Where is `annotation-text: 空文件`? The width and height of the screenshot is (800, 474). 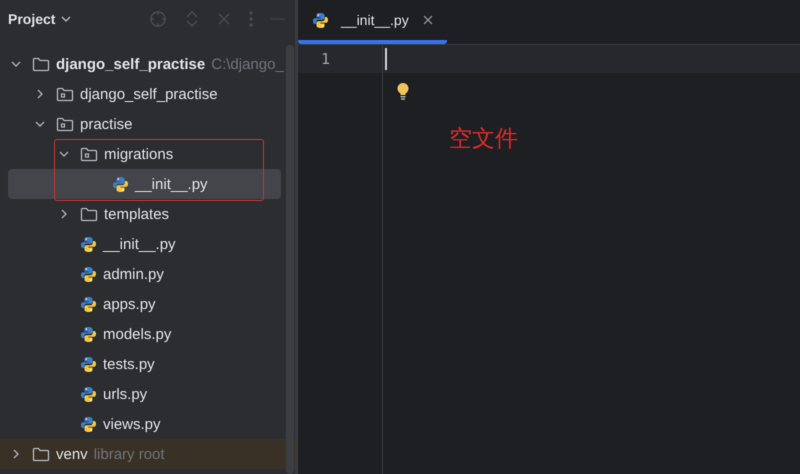
annotation-text: 空文件 is located at coordinates (483, 138).